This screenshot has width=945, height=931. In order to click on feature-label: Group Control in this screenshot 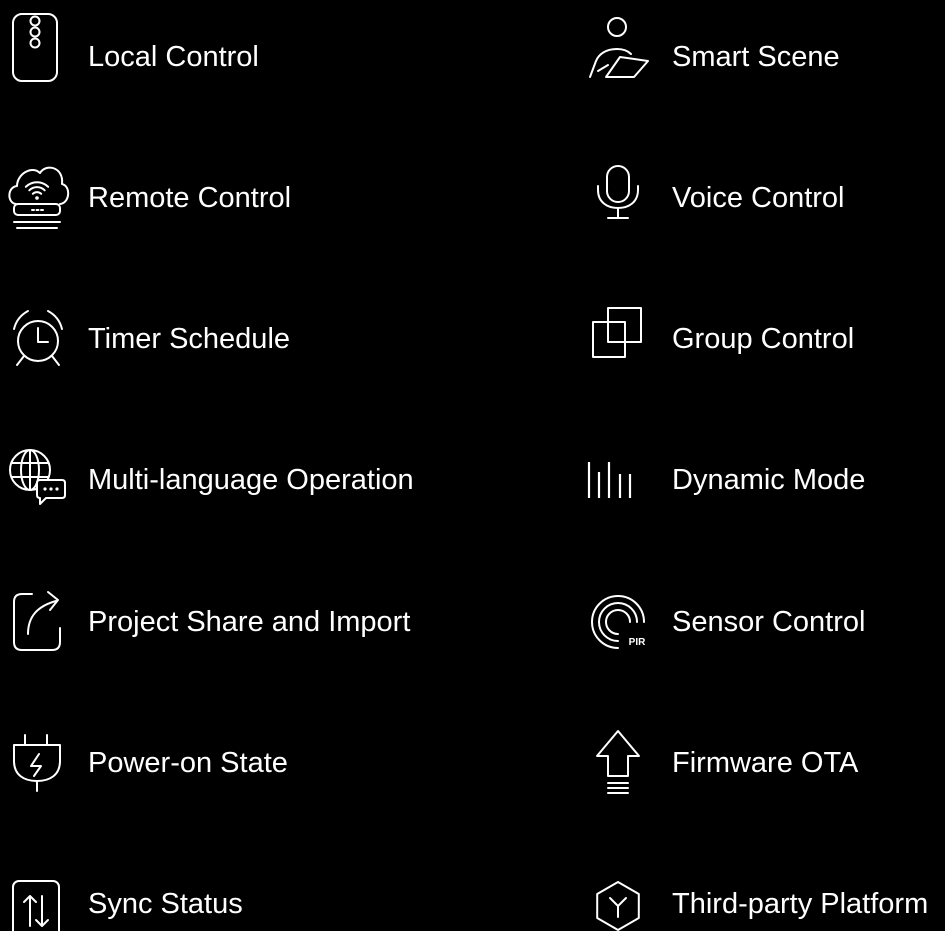, I will do `click(763, 339)`.